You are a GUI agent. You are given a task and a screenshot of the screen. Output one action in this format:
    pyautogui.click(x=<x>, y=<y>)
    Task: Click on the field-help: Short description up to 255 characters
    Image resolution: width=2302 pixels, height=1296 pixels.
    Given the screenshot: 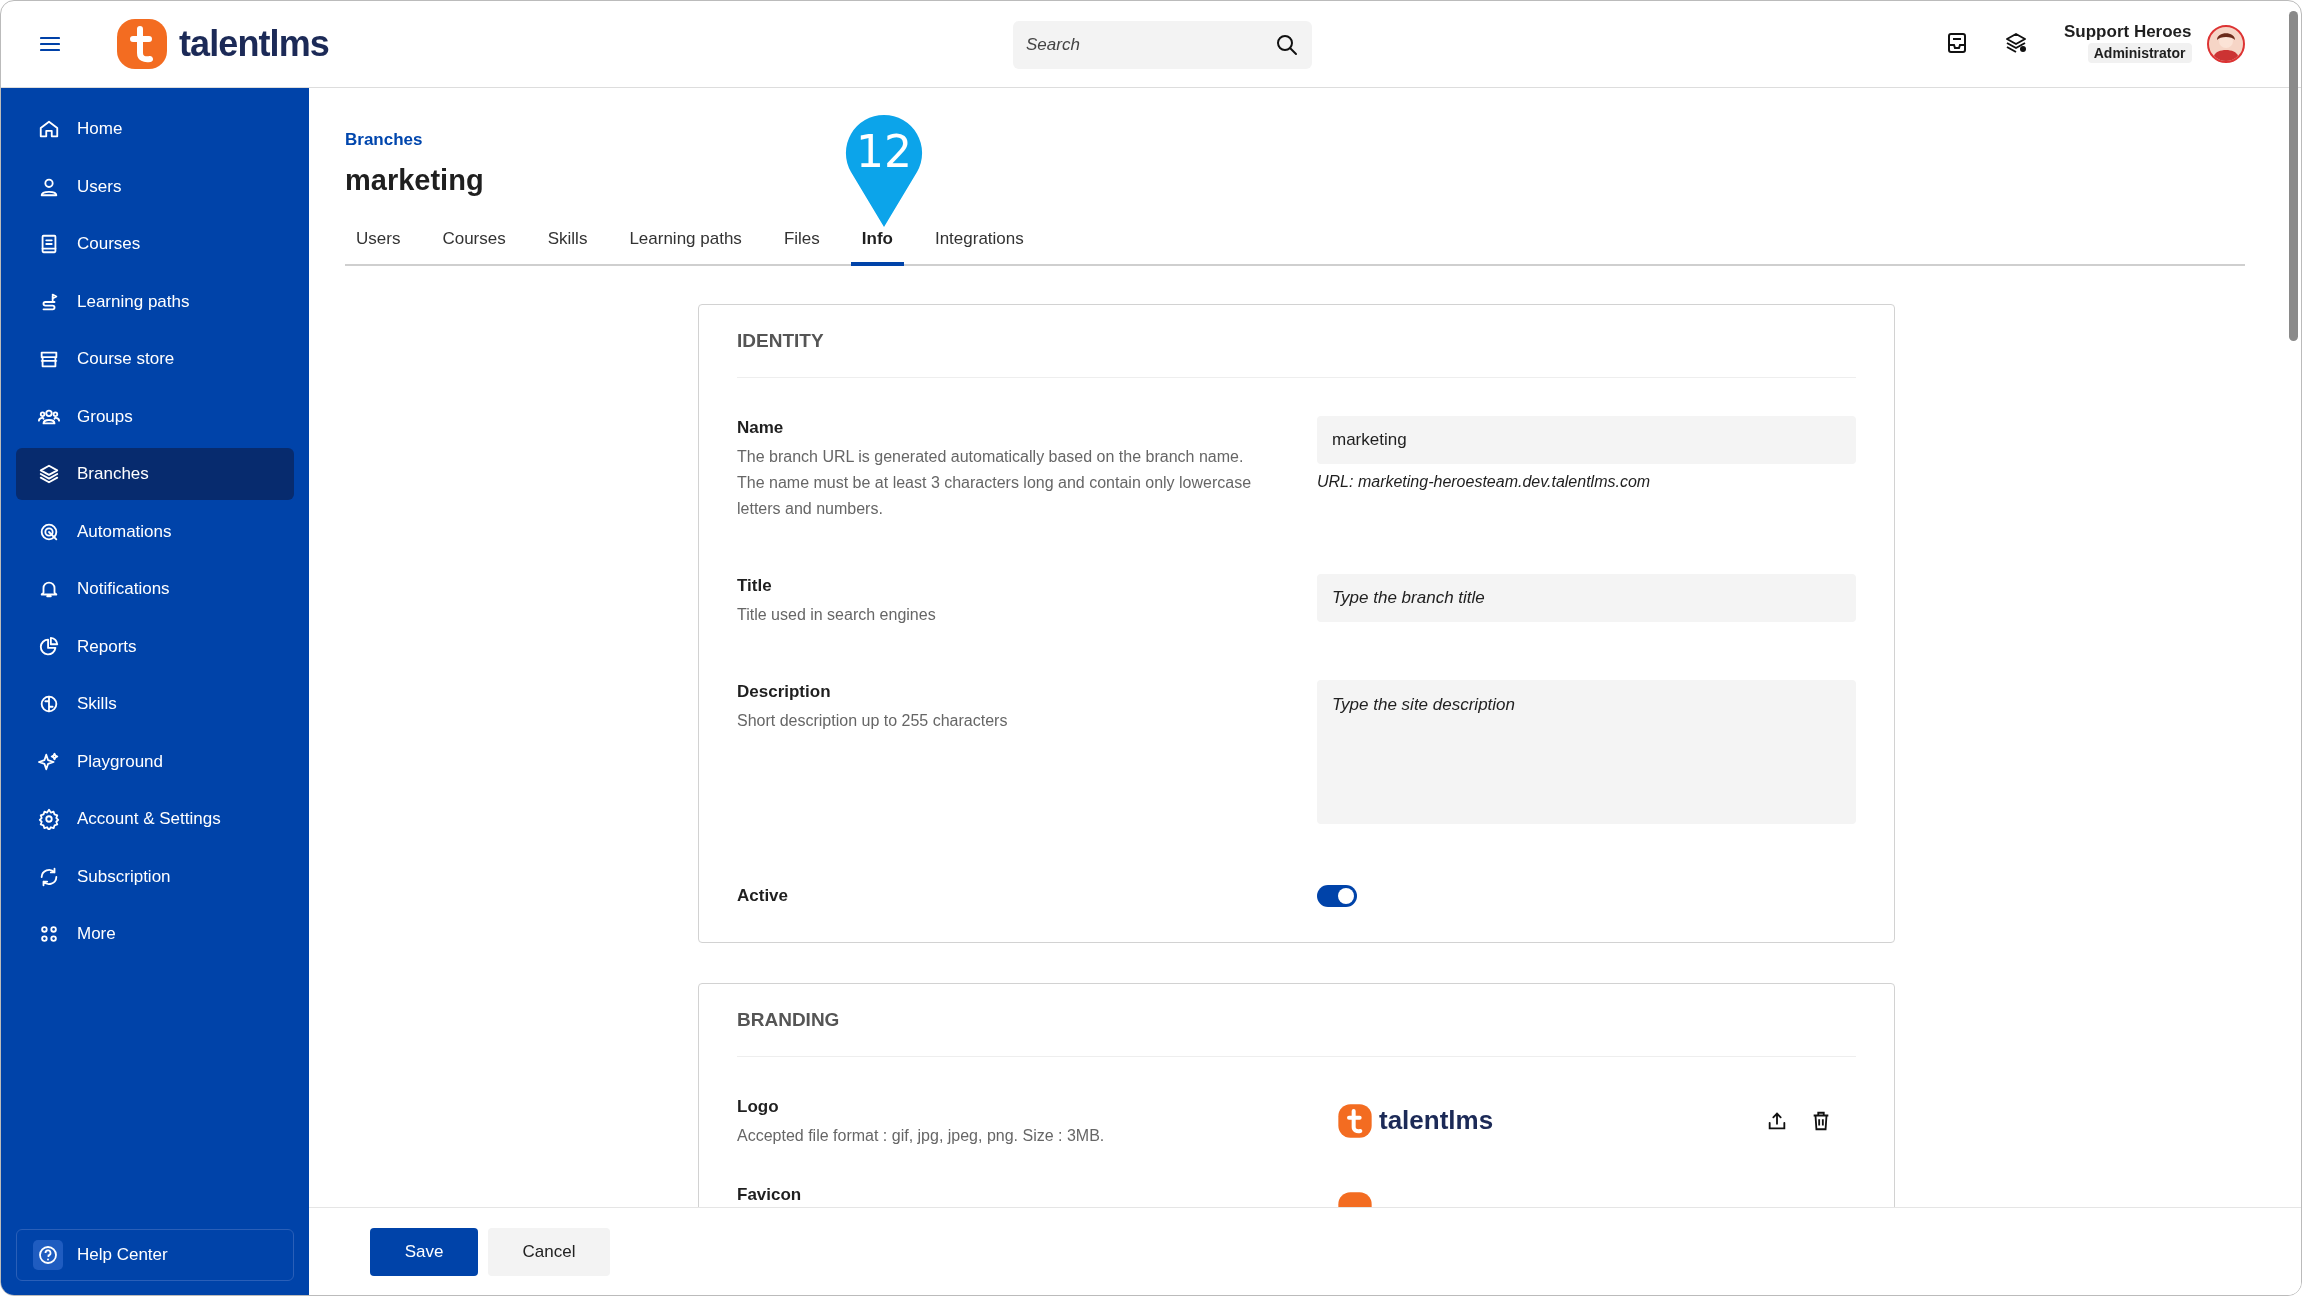 What is the action you would take?
    pyautogui.click(x=873, y=721)
    